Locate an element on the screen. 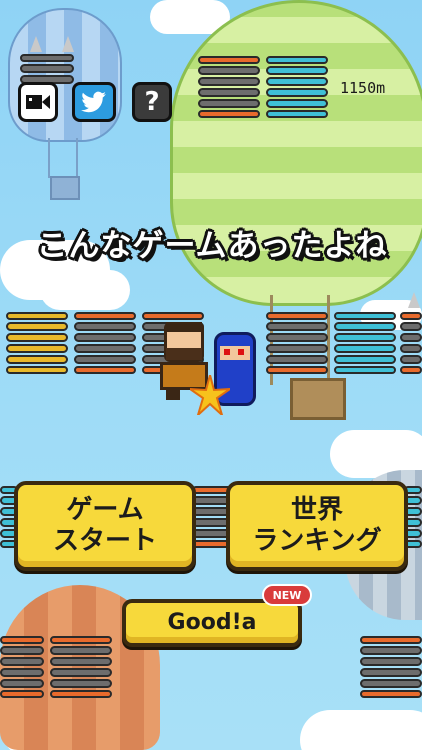 The height and width of the screenshot is (750, 422). impact-spark-icon is located at coordinates (210, 395).